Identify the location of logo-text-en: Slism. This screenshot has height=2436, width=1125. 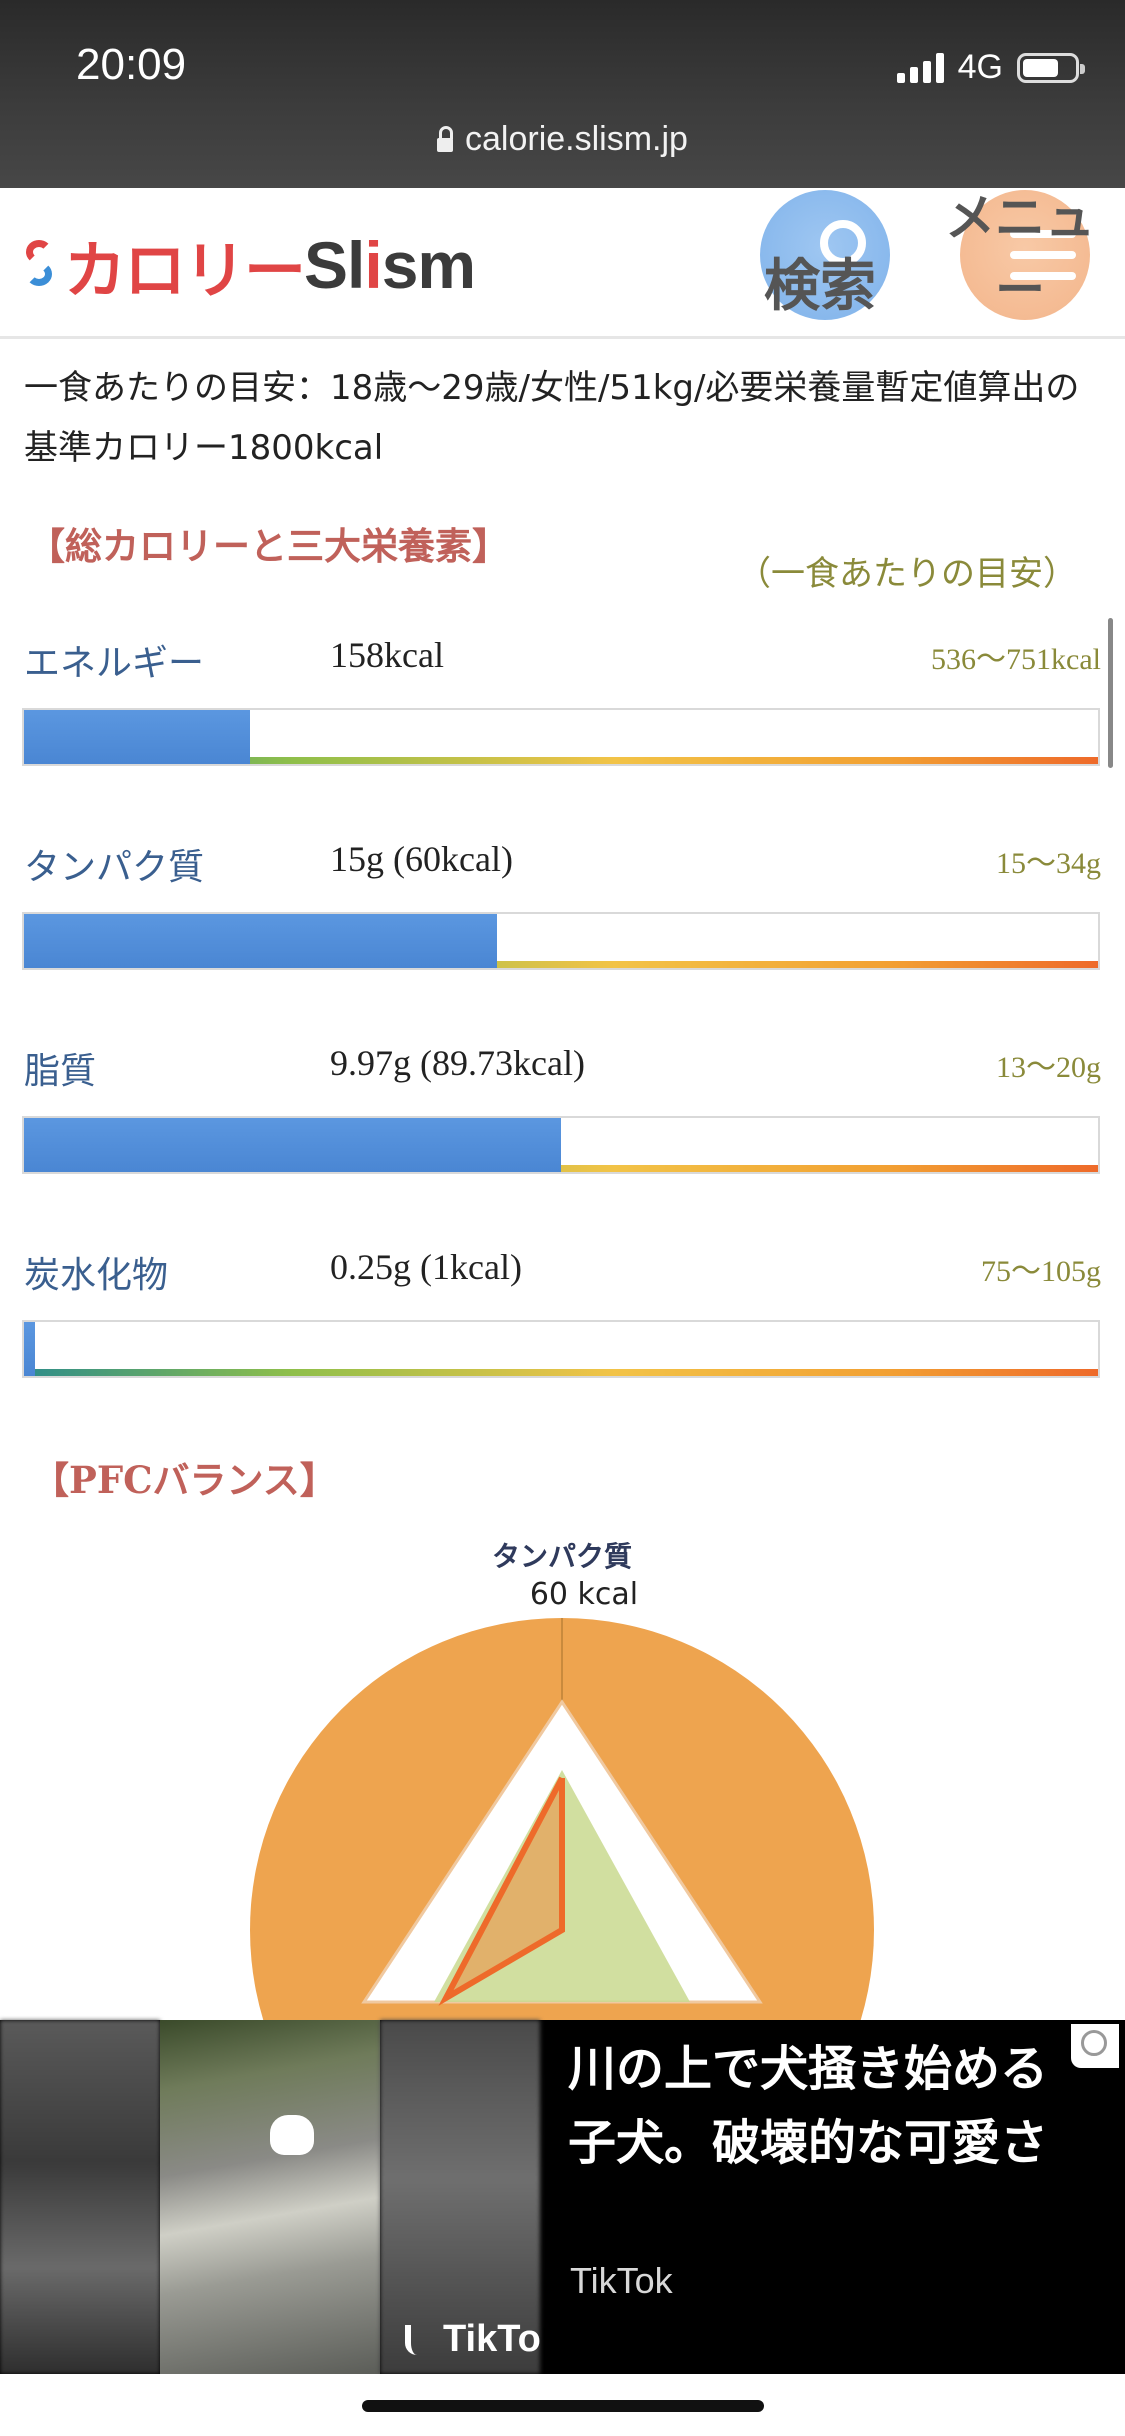
(390, 265).